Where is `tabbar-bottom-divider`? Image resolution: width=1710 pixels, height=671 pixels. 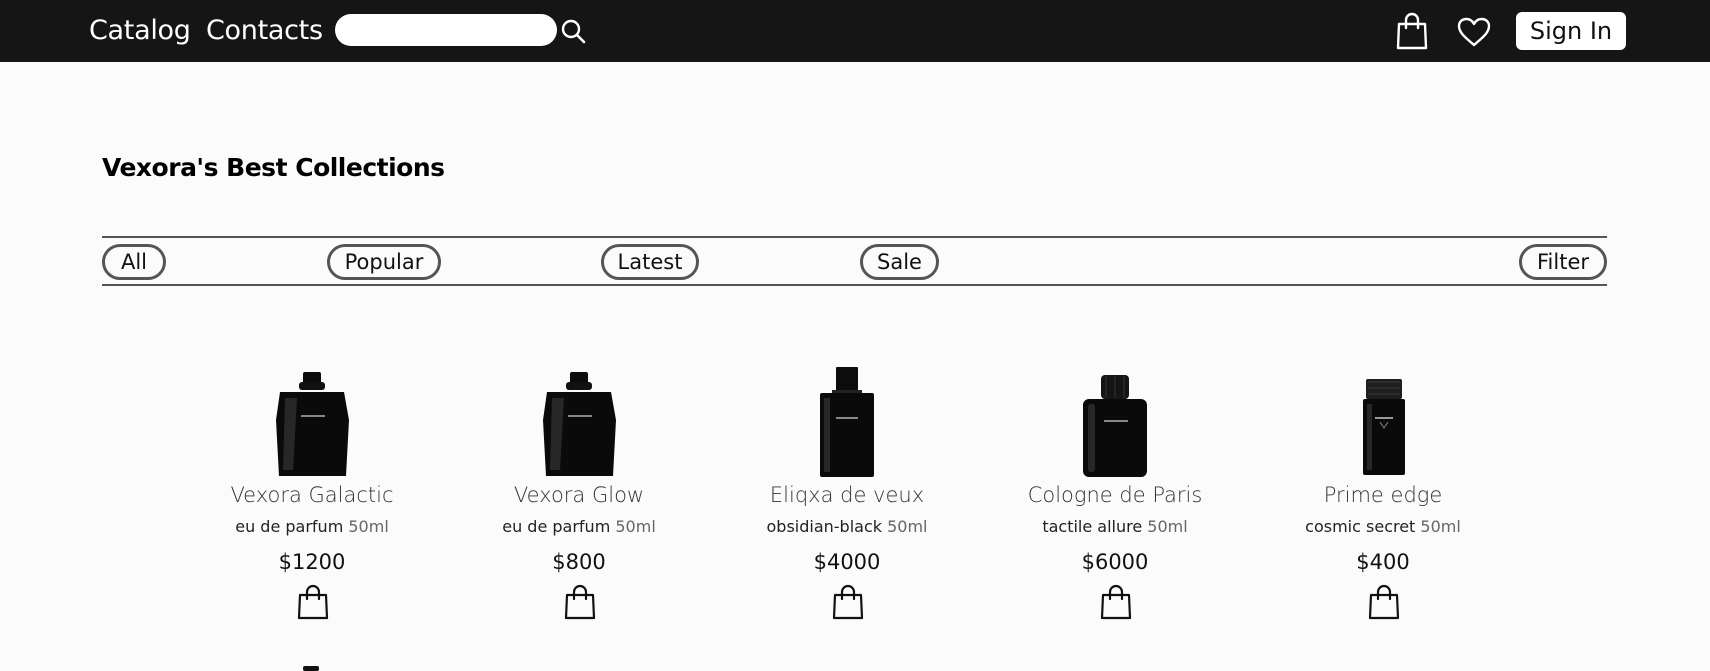 tabbar-bottom-divider is located at coordinates (854, 285).